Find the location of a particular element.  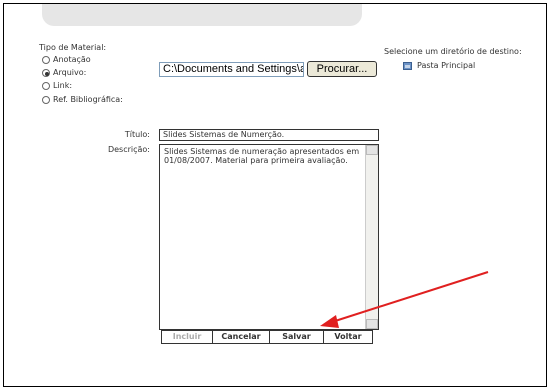

annotation-arrow is located at coordinates (404, 299).